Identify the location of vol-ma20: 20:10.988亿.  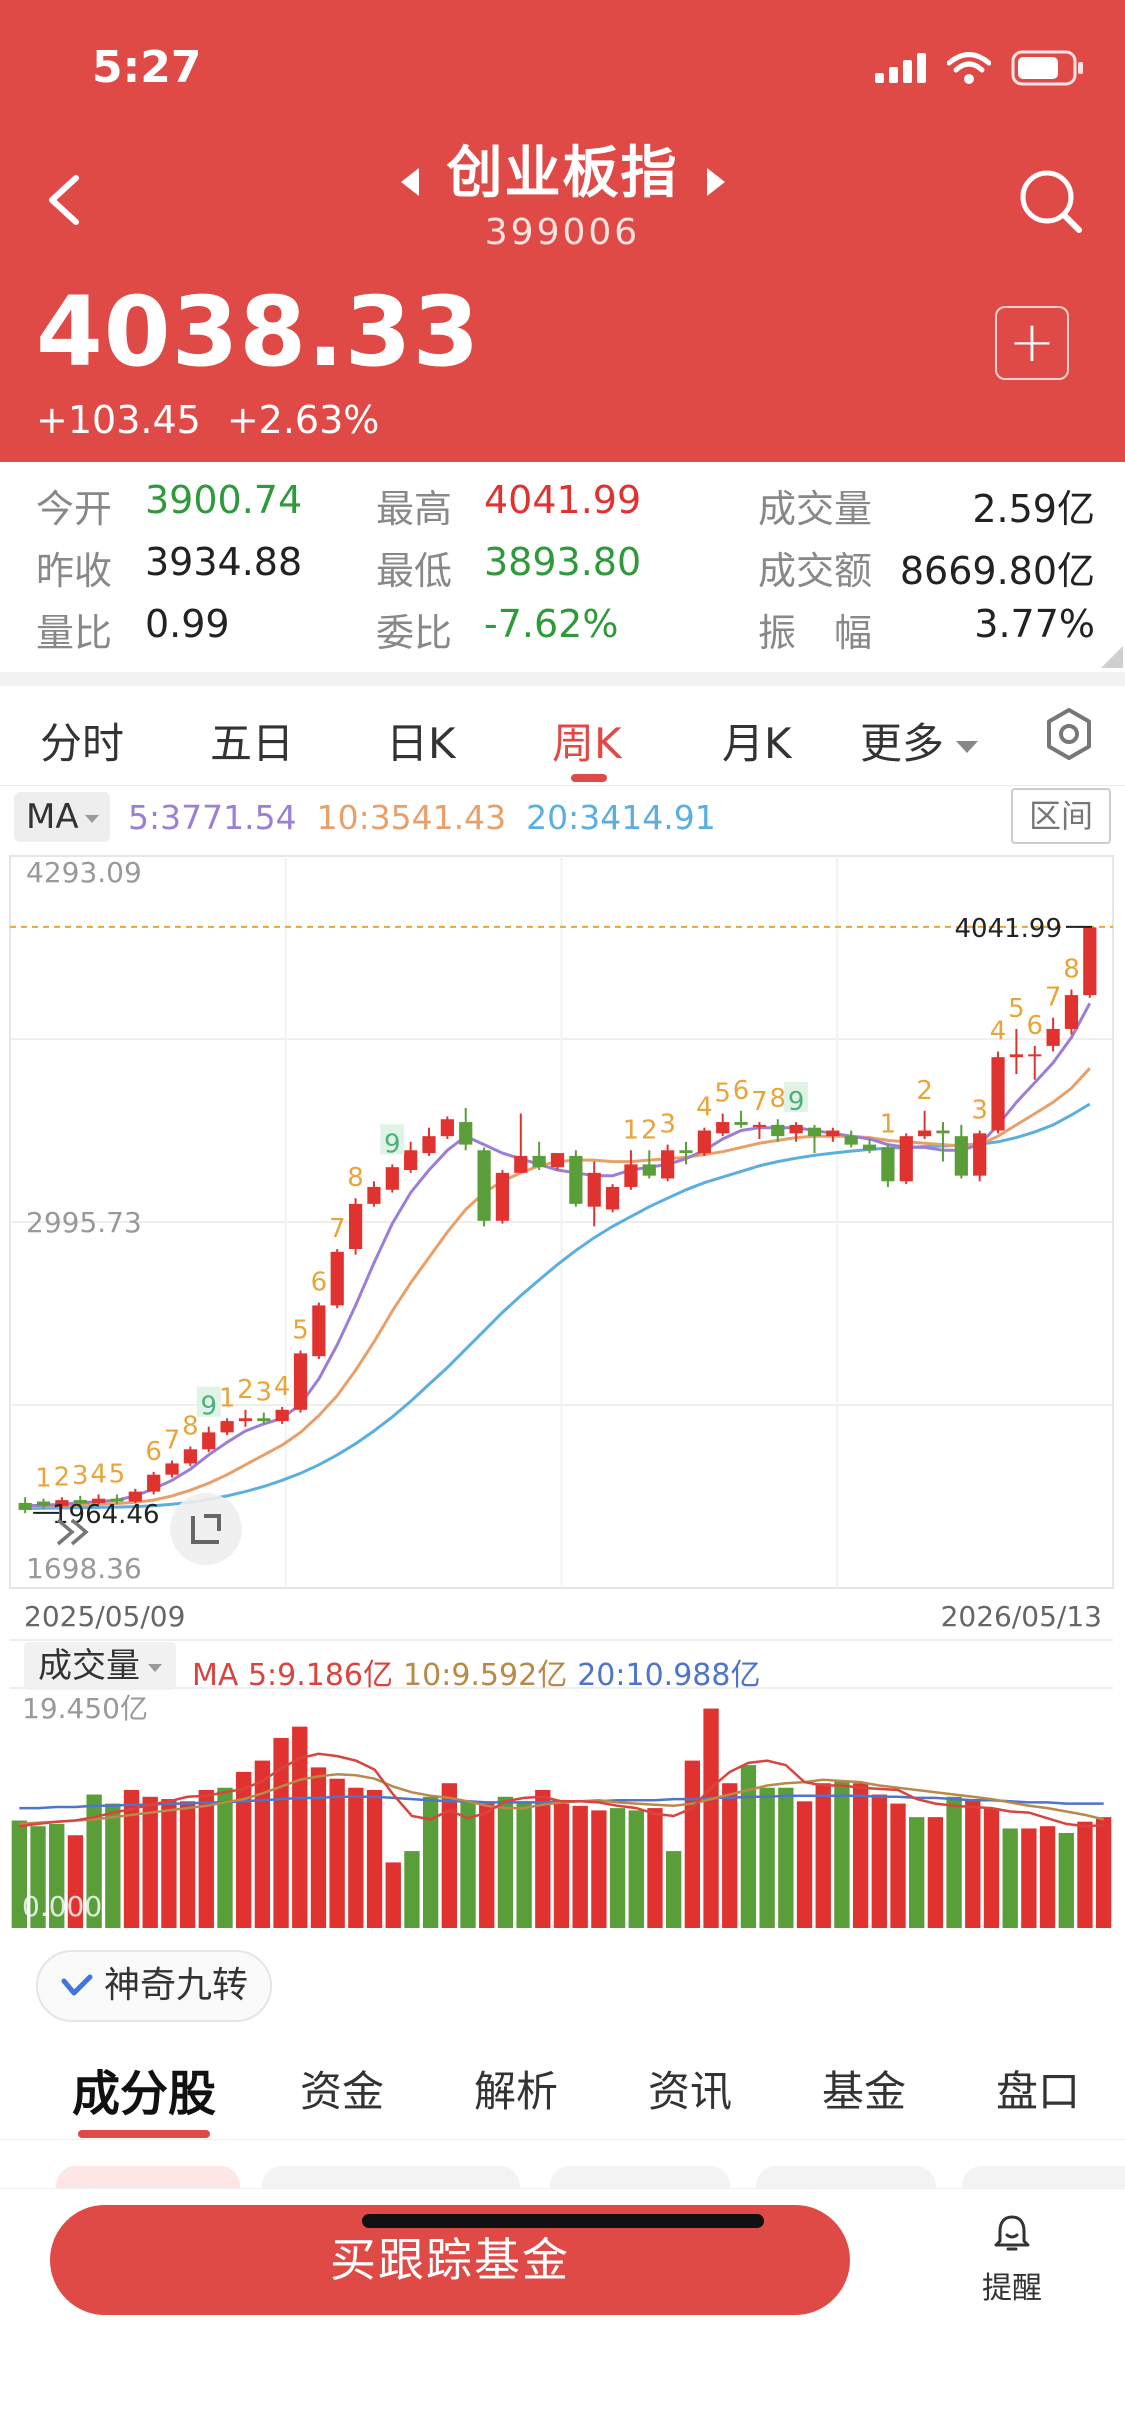
(669, 1675).